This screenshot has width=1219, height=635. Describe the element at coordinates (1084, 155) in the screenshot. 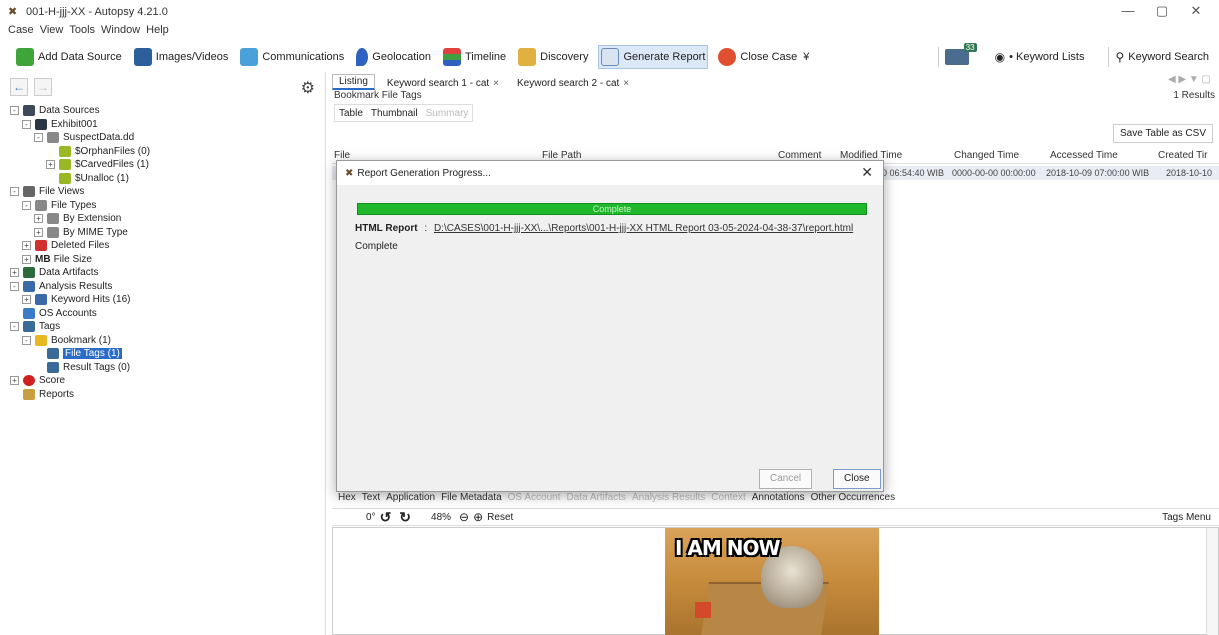

I see `column-accessed-time: Accessed Time` at that location.